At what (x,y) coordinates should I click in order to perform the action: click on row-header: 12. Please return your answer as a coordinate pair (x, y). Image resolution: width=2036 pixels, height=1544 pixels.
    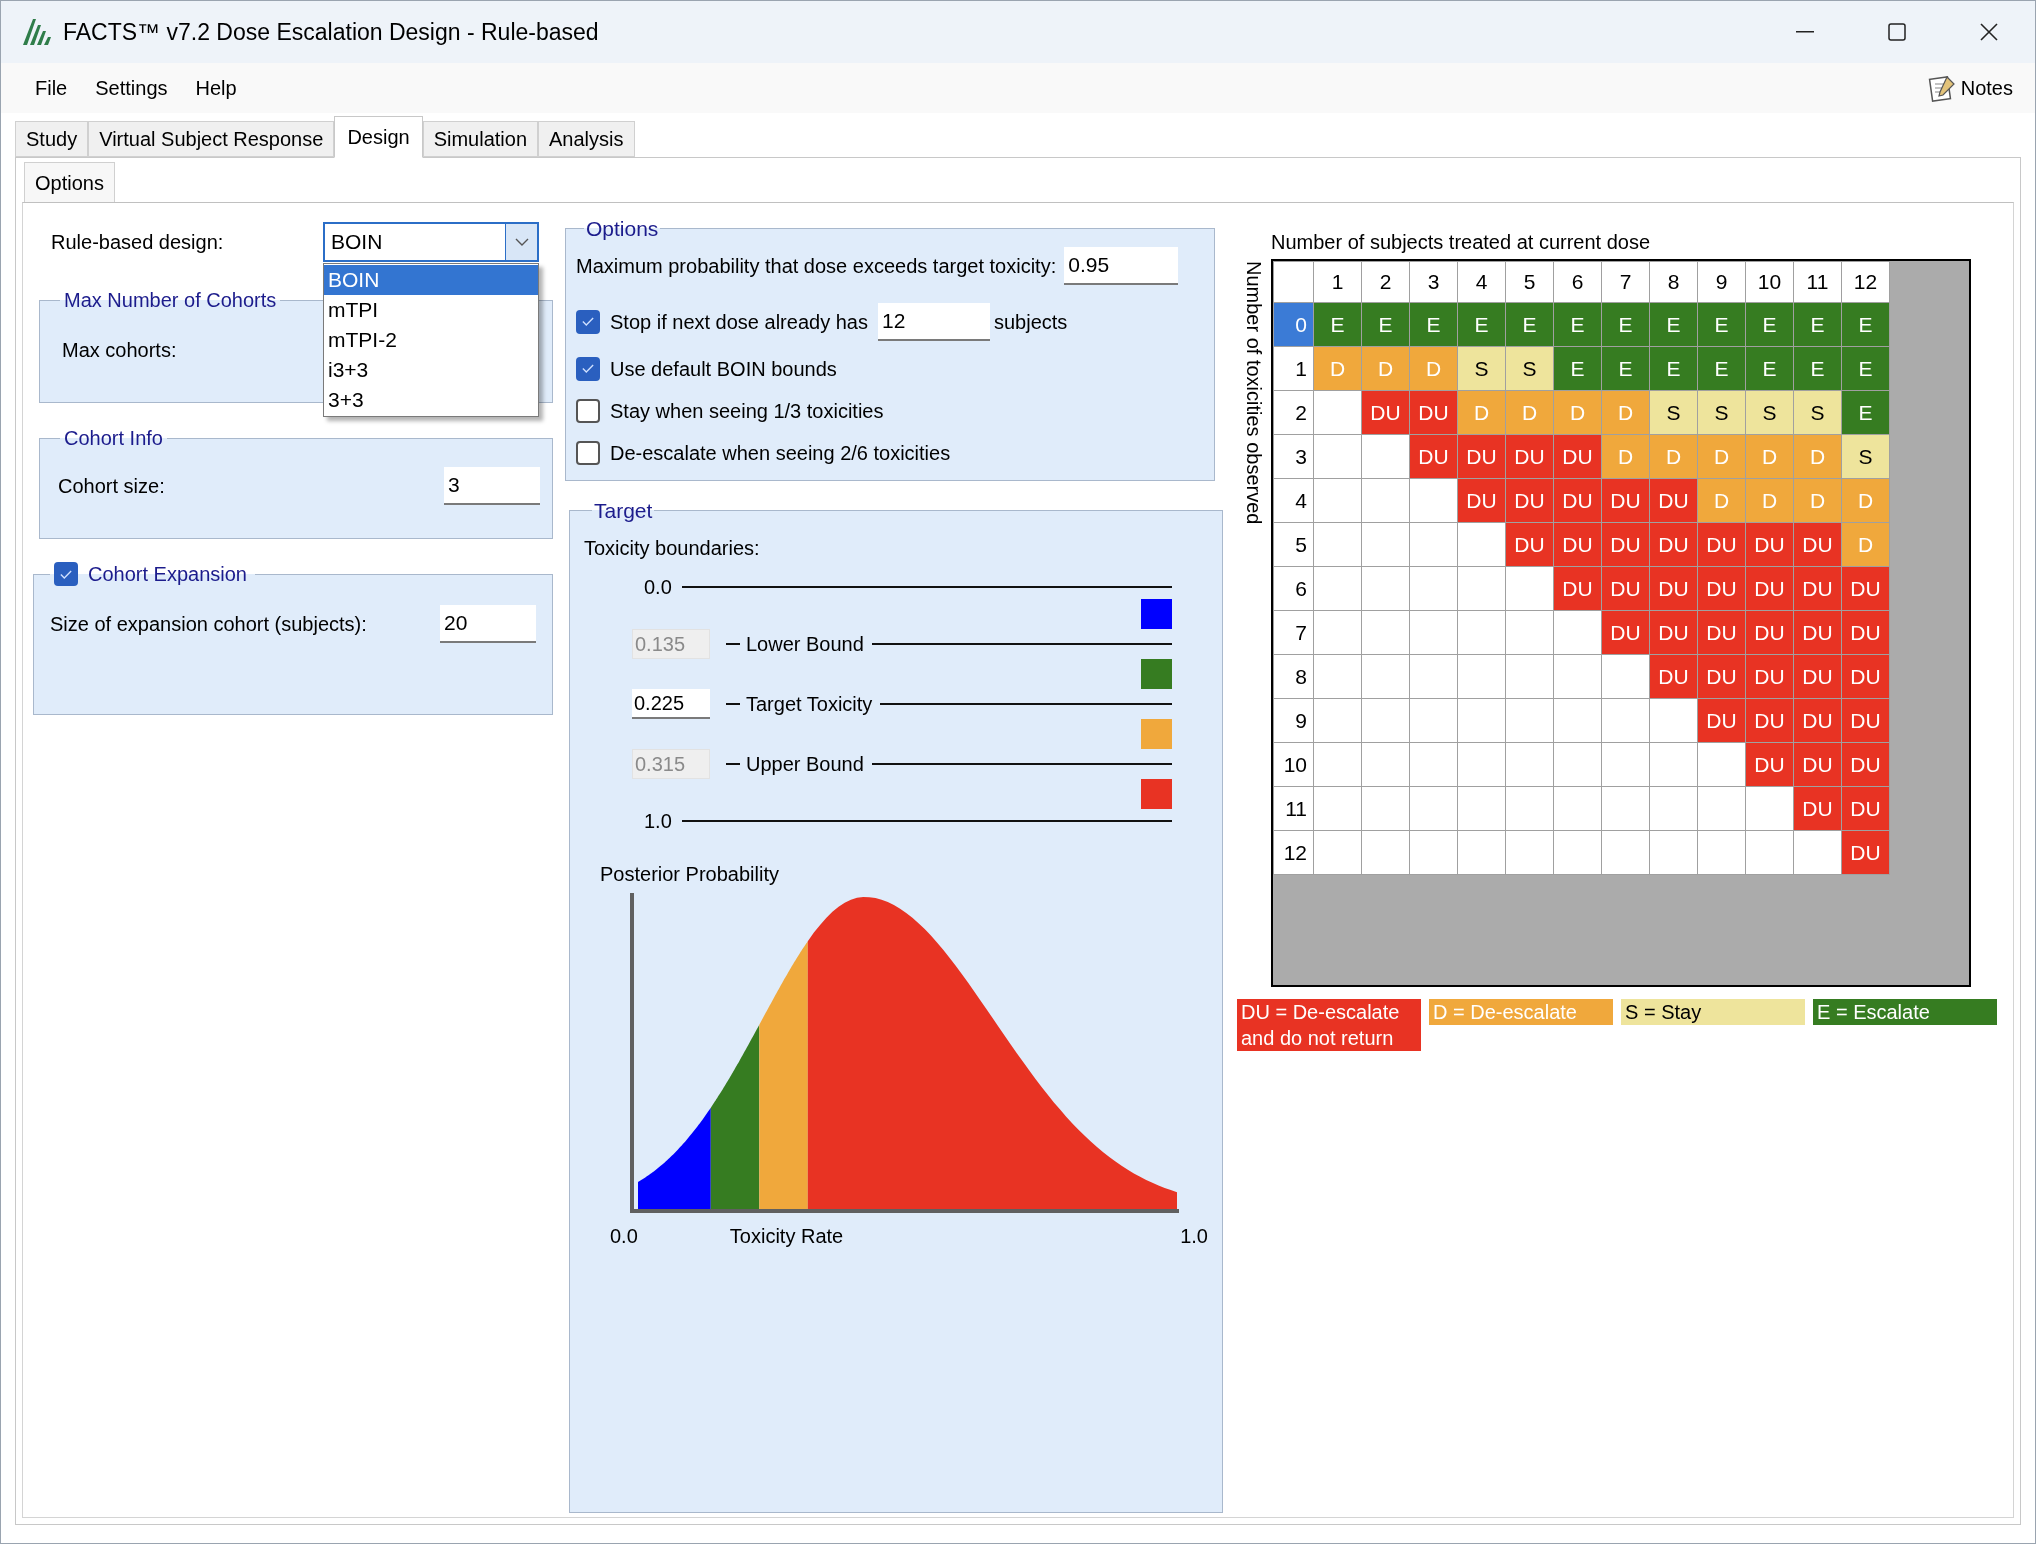
    Looking at the image, I should click on (1293, 852).